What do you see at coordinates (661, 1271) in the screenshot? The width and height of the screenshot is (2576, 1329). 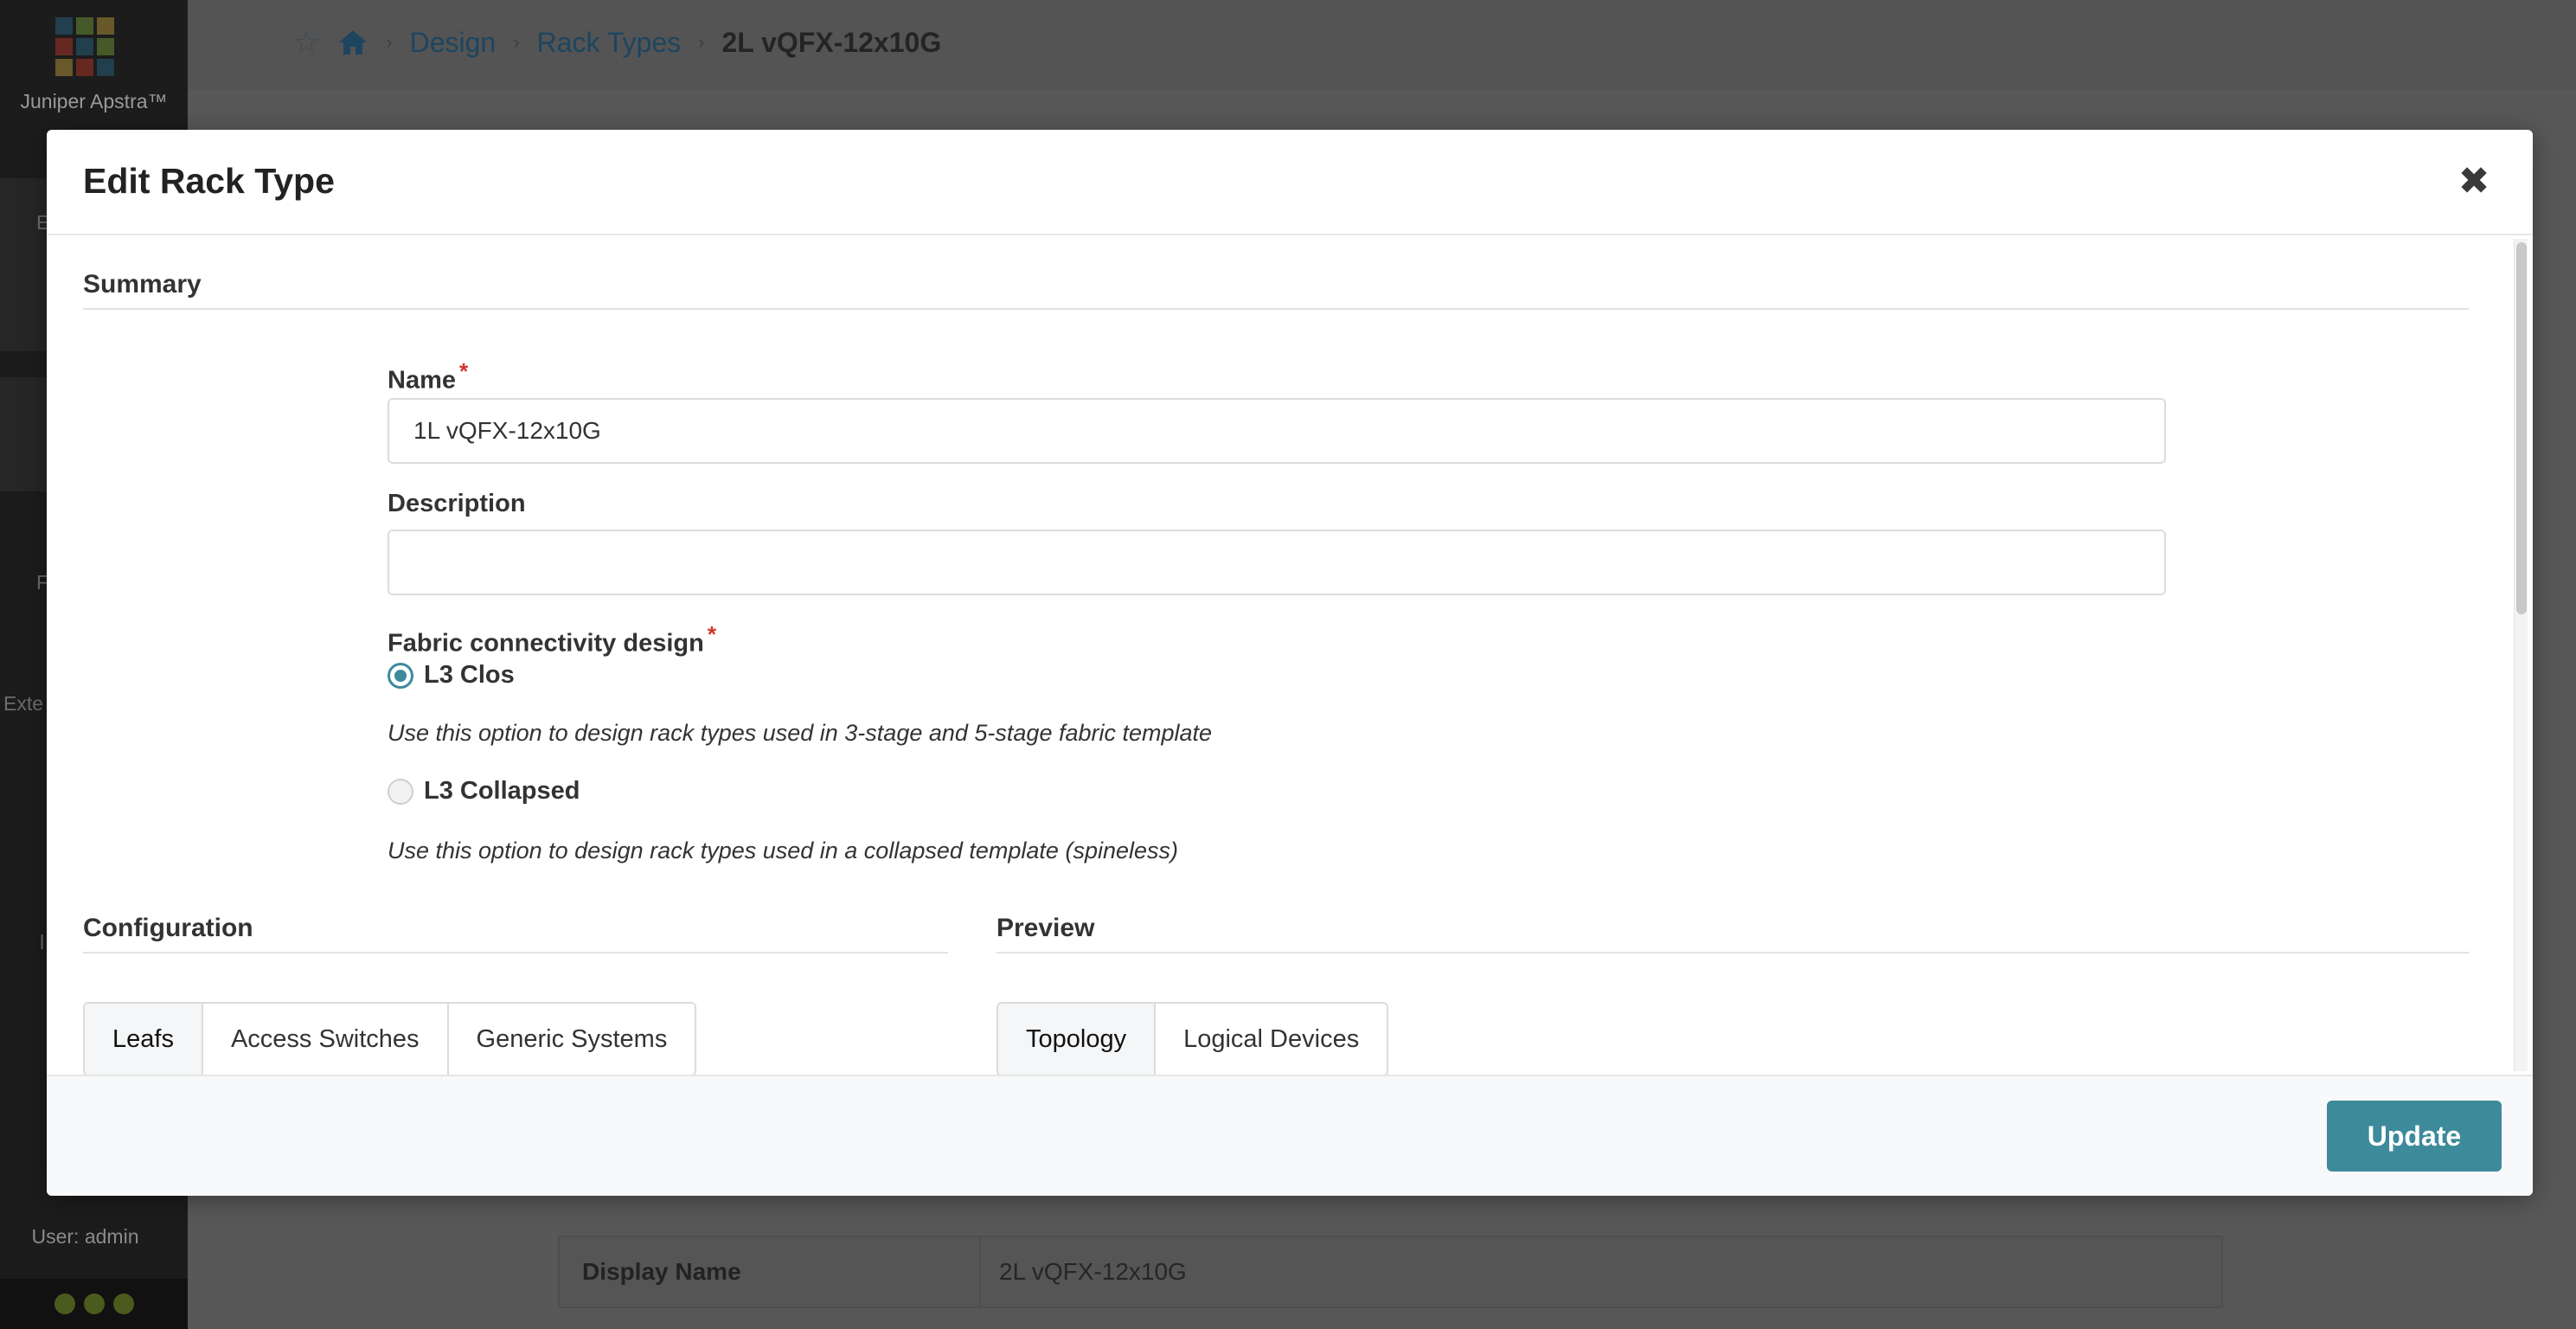 I see `property-label: Display Name` at bounding box center [661, 1271].